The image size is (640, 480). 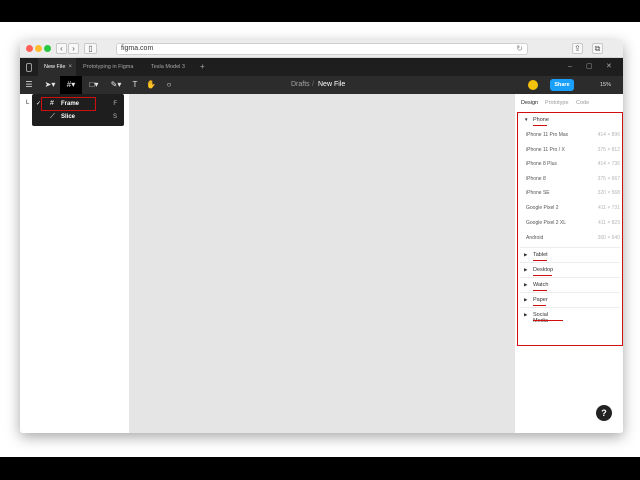 What do you see at coordinates (202, 67) in the screenshot?
I see `new-tab-icon: +` at bounding box center [202, 67].